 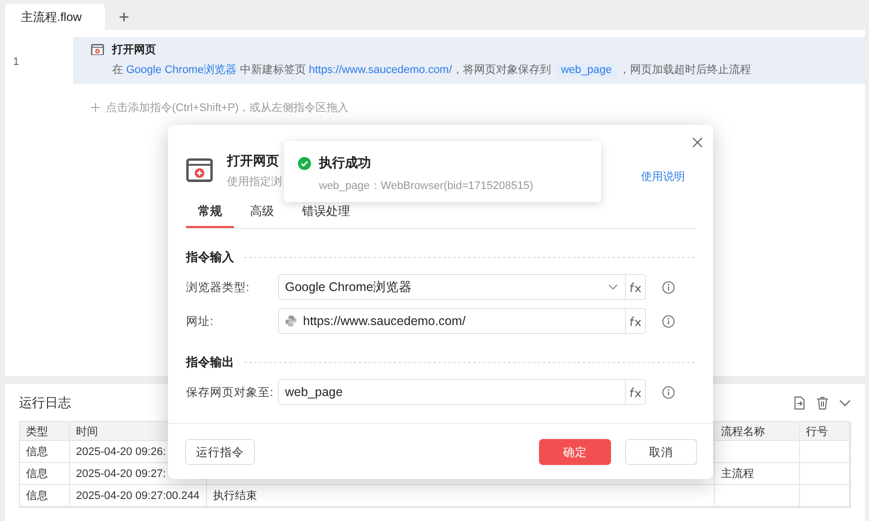 I want to click on close-icon, so click(x=697, y=142).